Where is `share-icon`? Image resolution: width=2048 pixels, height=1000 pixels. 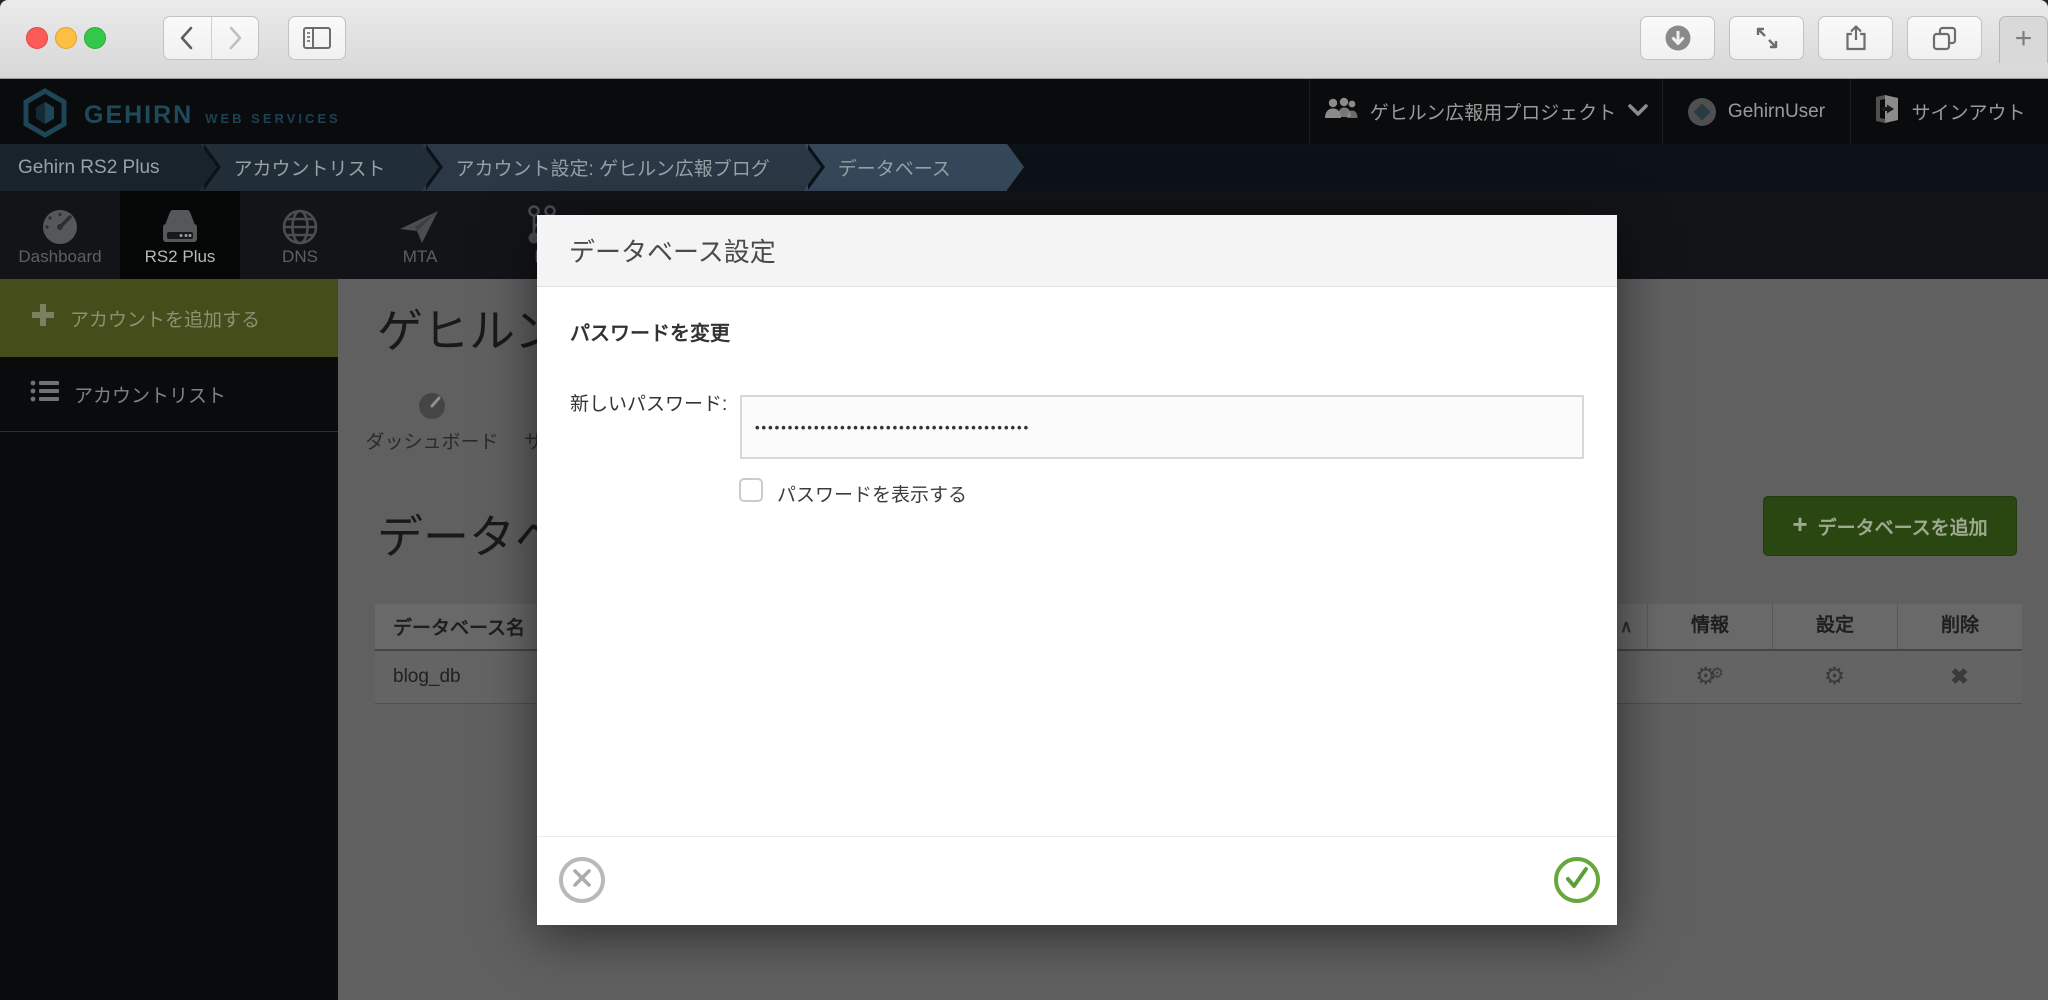
share-icon is located at coordinates (1856, 38).